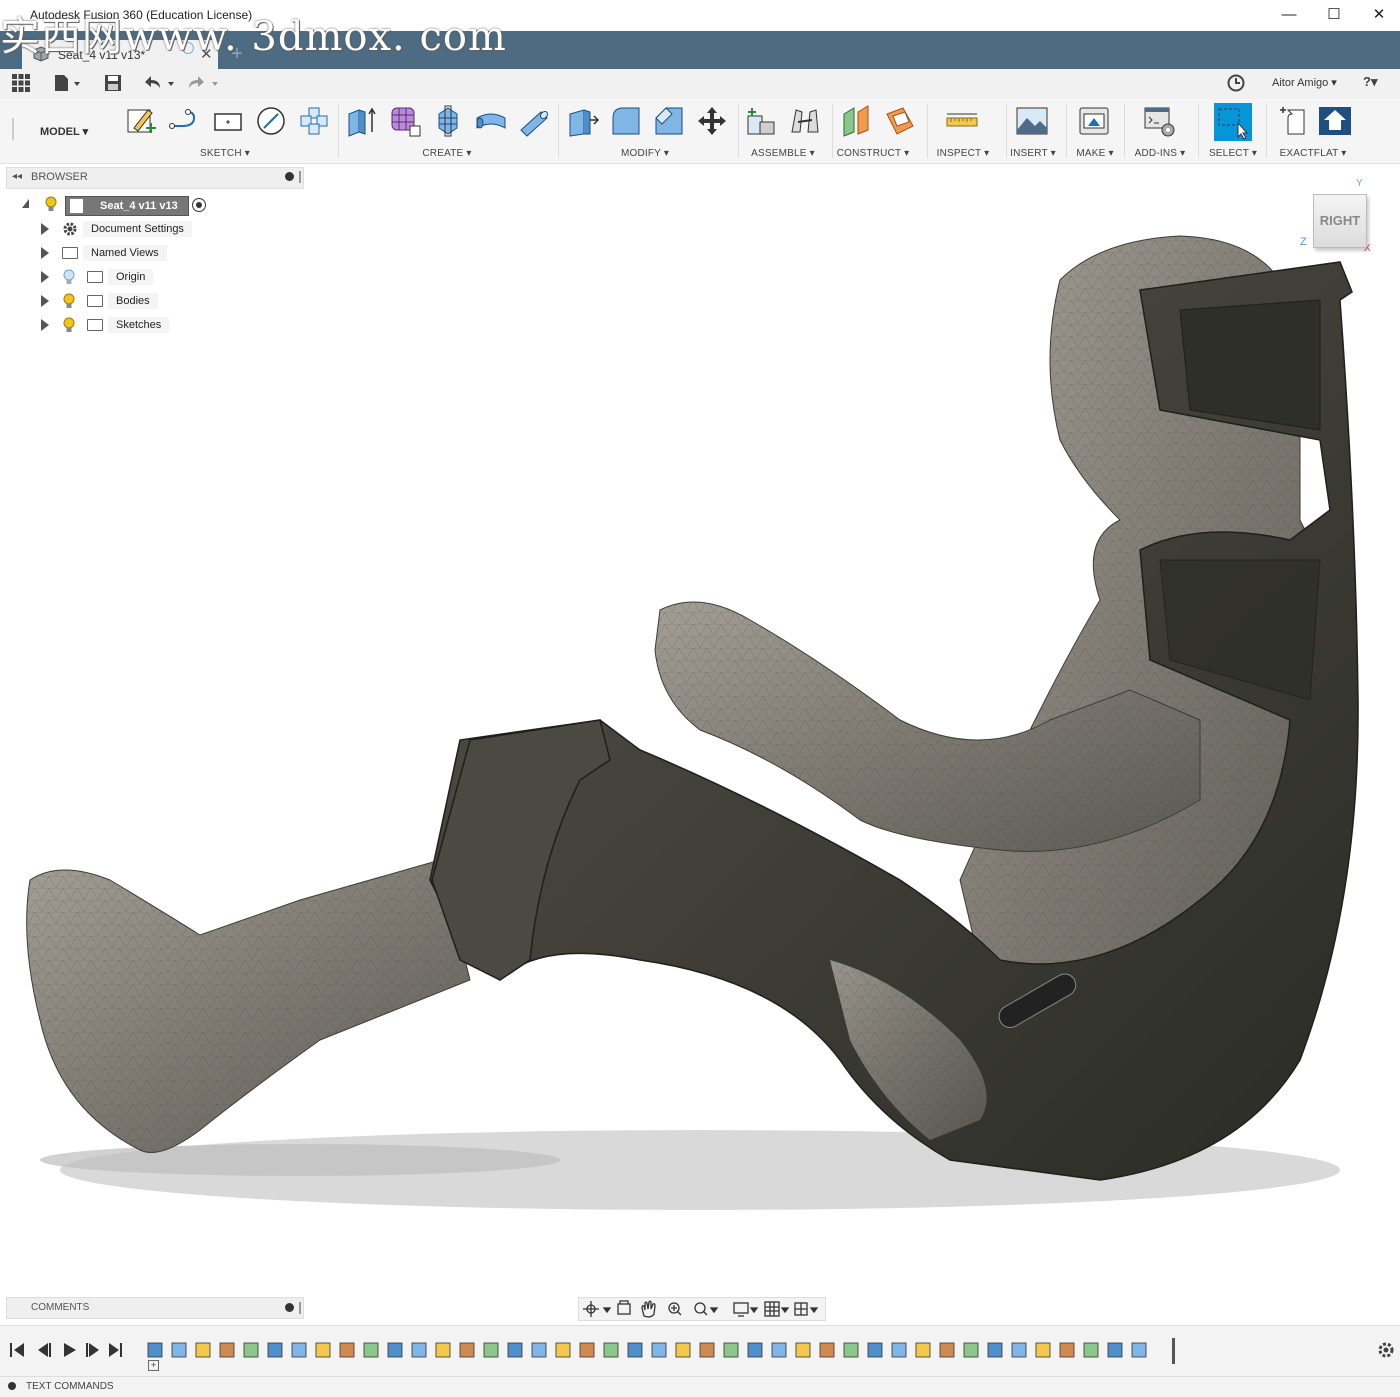 Image resolution: width=1400 pixels, height=1397 pixels. Describe the element at coordinates (1289, 15) in the screenshot. I see `minimize-button: —` at that location.